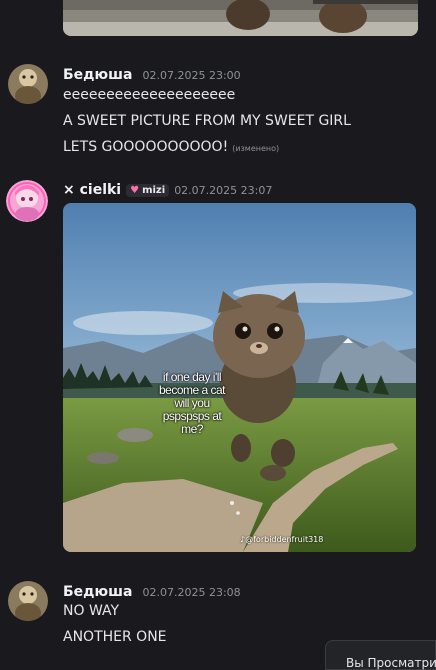 The width and height of the screenshot is (436, 670). What do you see at coordinates (135, 190) in the screenshot?
I see `heart-icon: ♥` at bounding box center [135, 190].